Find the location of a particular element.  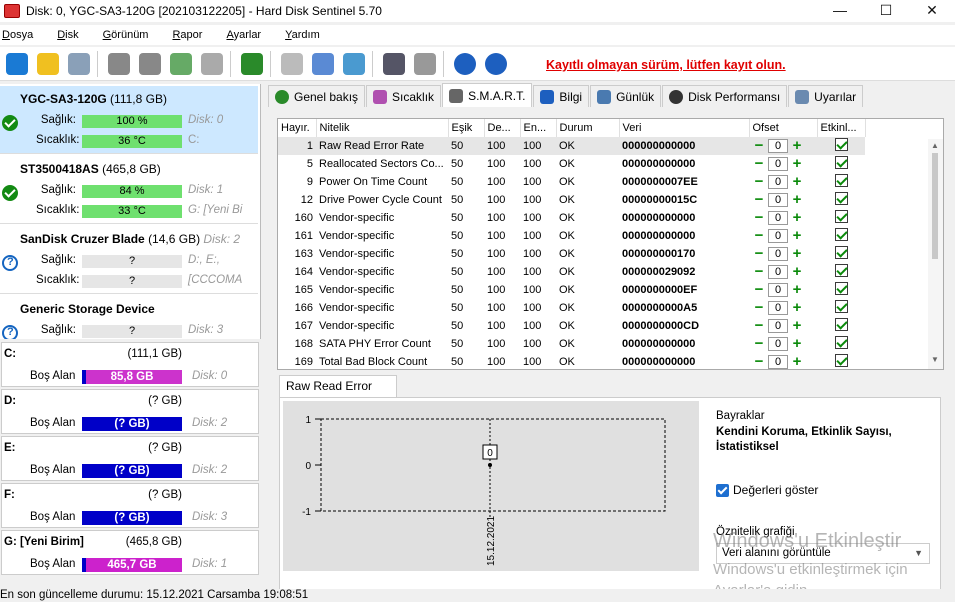

maximize-button: ☐ is located at coordinates (886, 11).